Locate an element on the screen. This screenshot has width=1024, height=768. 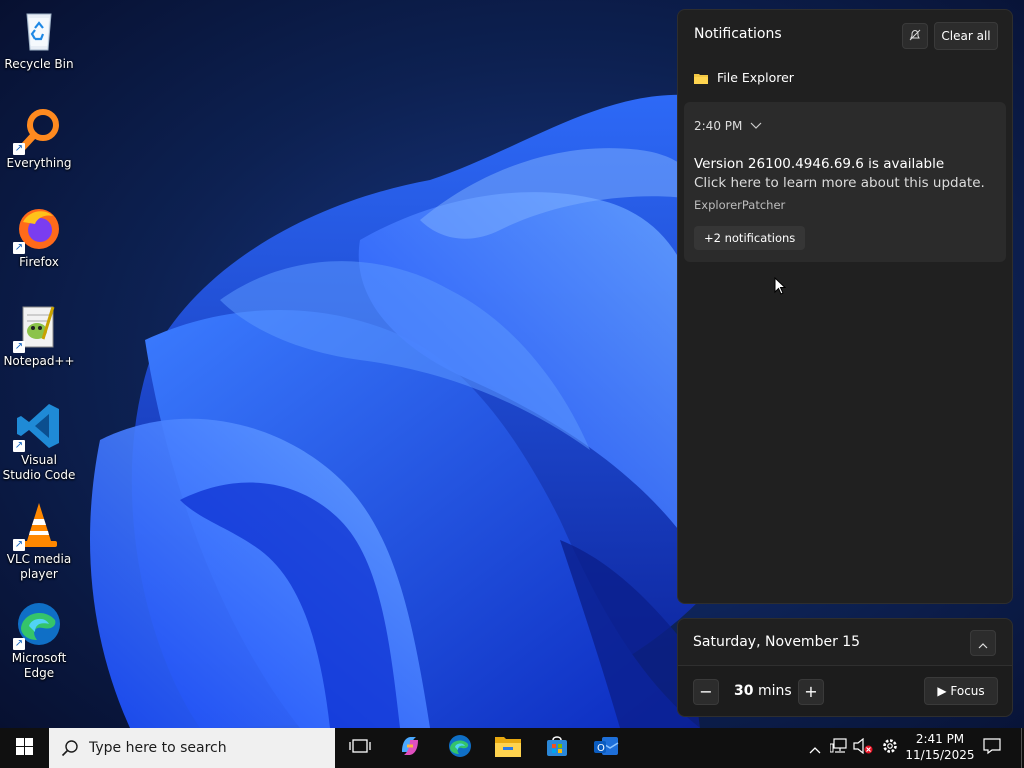
svg-text: O is located at coordinates (601, 748).